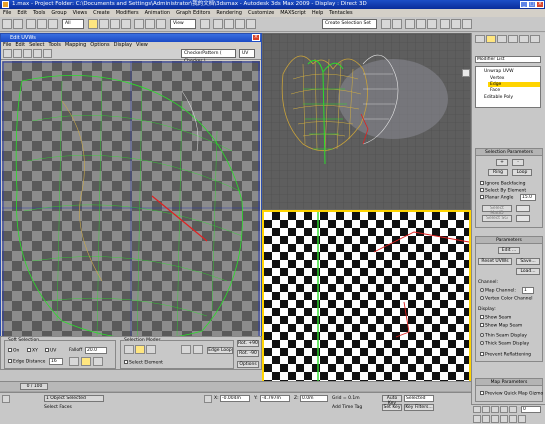  I want to click on menu-maxscript: MAXScript, so click(293, 13).